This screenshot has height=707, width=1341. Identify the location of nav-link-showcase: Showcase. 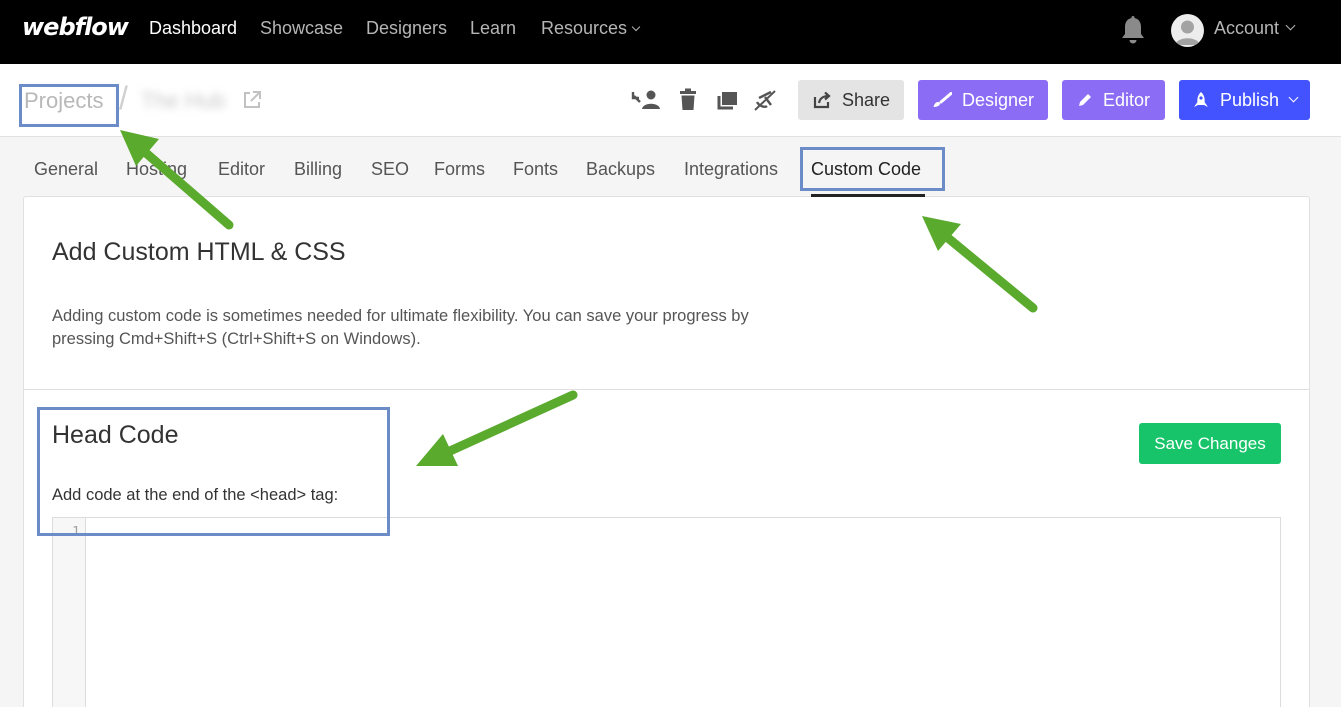
(301, 28).